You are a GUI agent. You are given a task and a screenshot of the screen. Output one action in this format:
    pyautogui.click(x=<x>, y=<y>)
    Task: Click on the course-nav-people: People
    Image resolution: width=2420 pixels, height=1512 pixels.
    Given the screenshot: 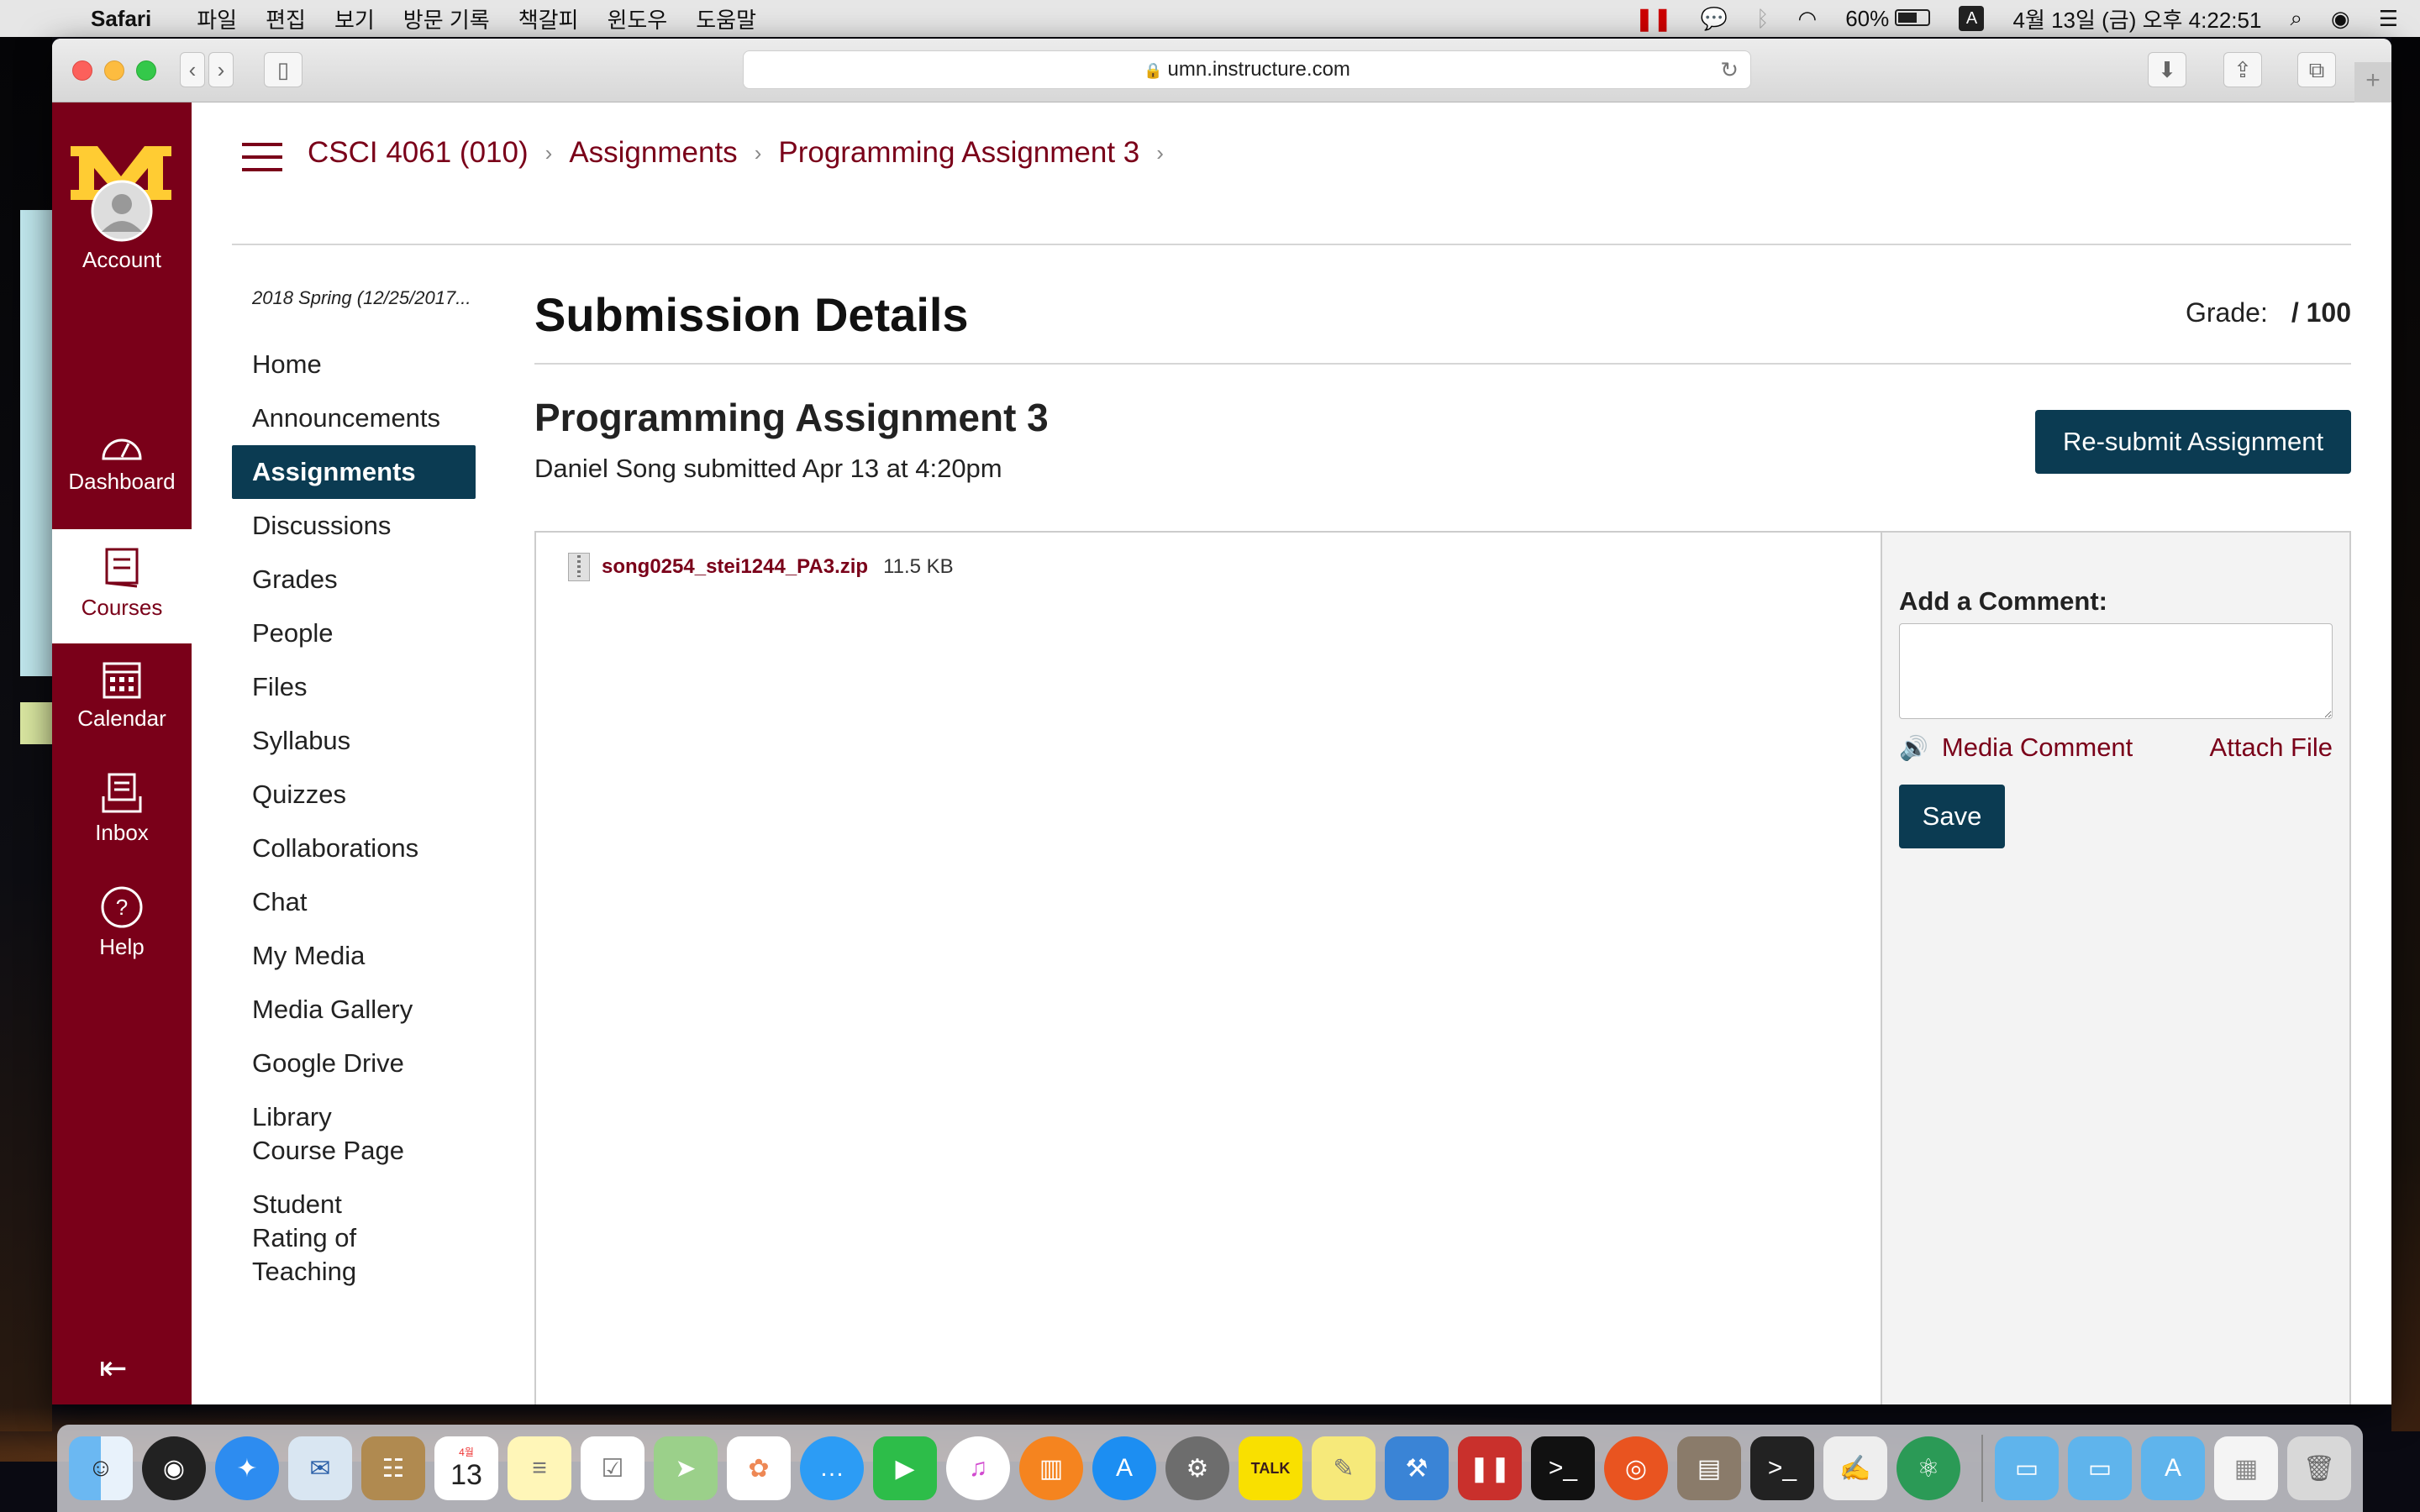 What is the action you would take?
    pyautogui.click(x=354, y=633)
    